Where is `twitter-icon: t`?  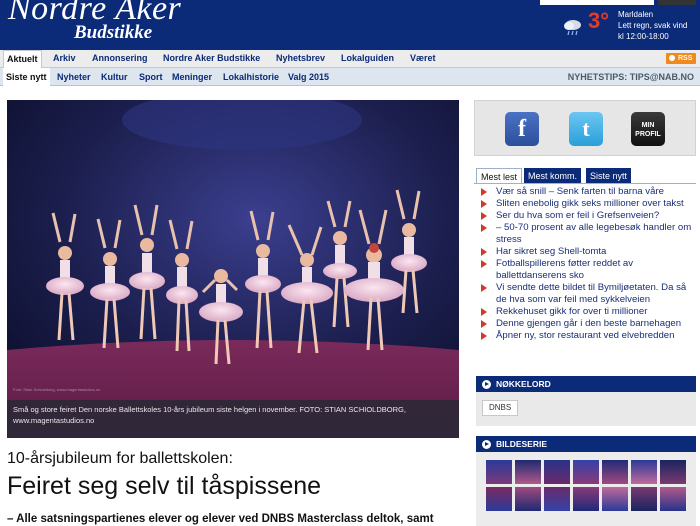
twitter-icon: t is located at coordinates (586, 129).